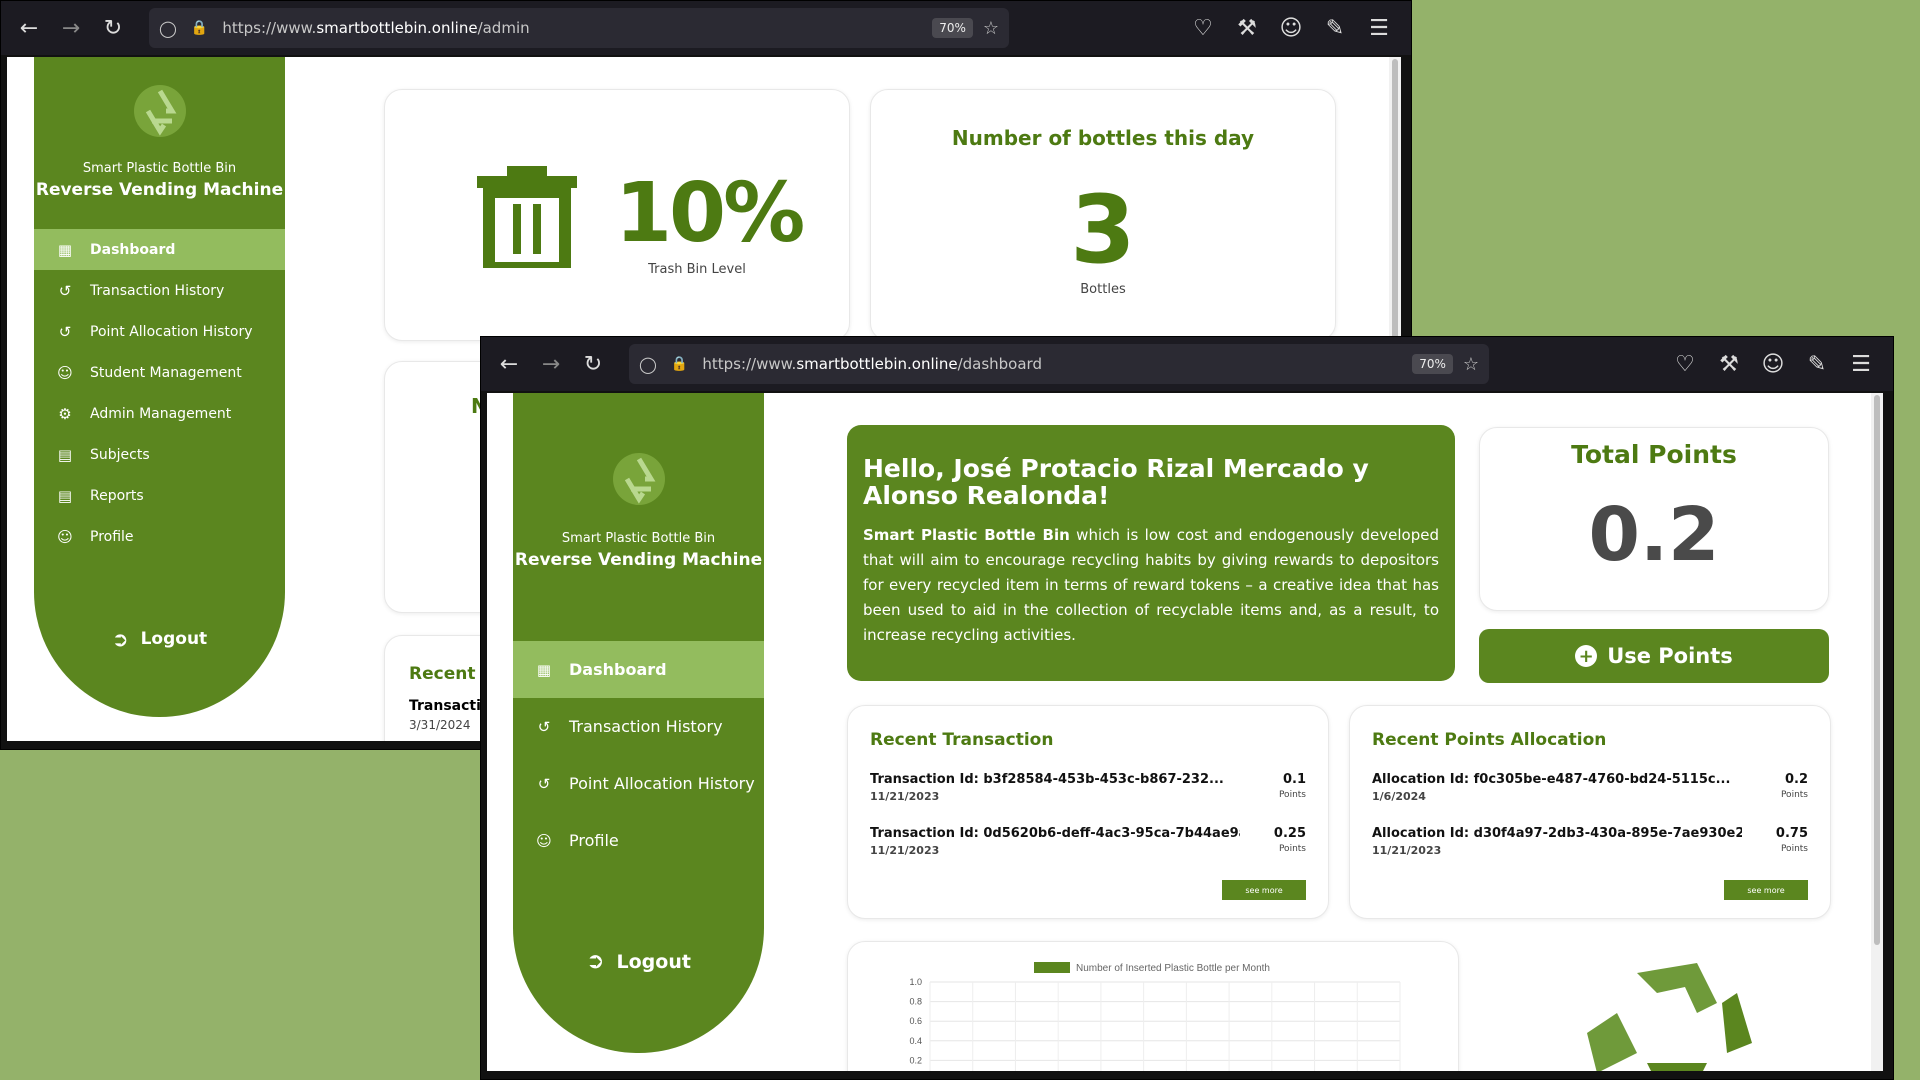  I want to click on y-tick-label: 1.0, so click(915, 982).